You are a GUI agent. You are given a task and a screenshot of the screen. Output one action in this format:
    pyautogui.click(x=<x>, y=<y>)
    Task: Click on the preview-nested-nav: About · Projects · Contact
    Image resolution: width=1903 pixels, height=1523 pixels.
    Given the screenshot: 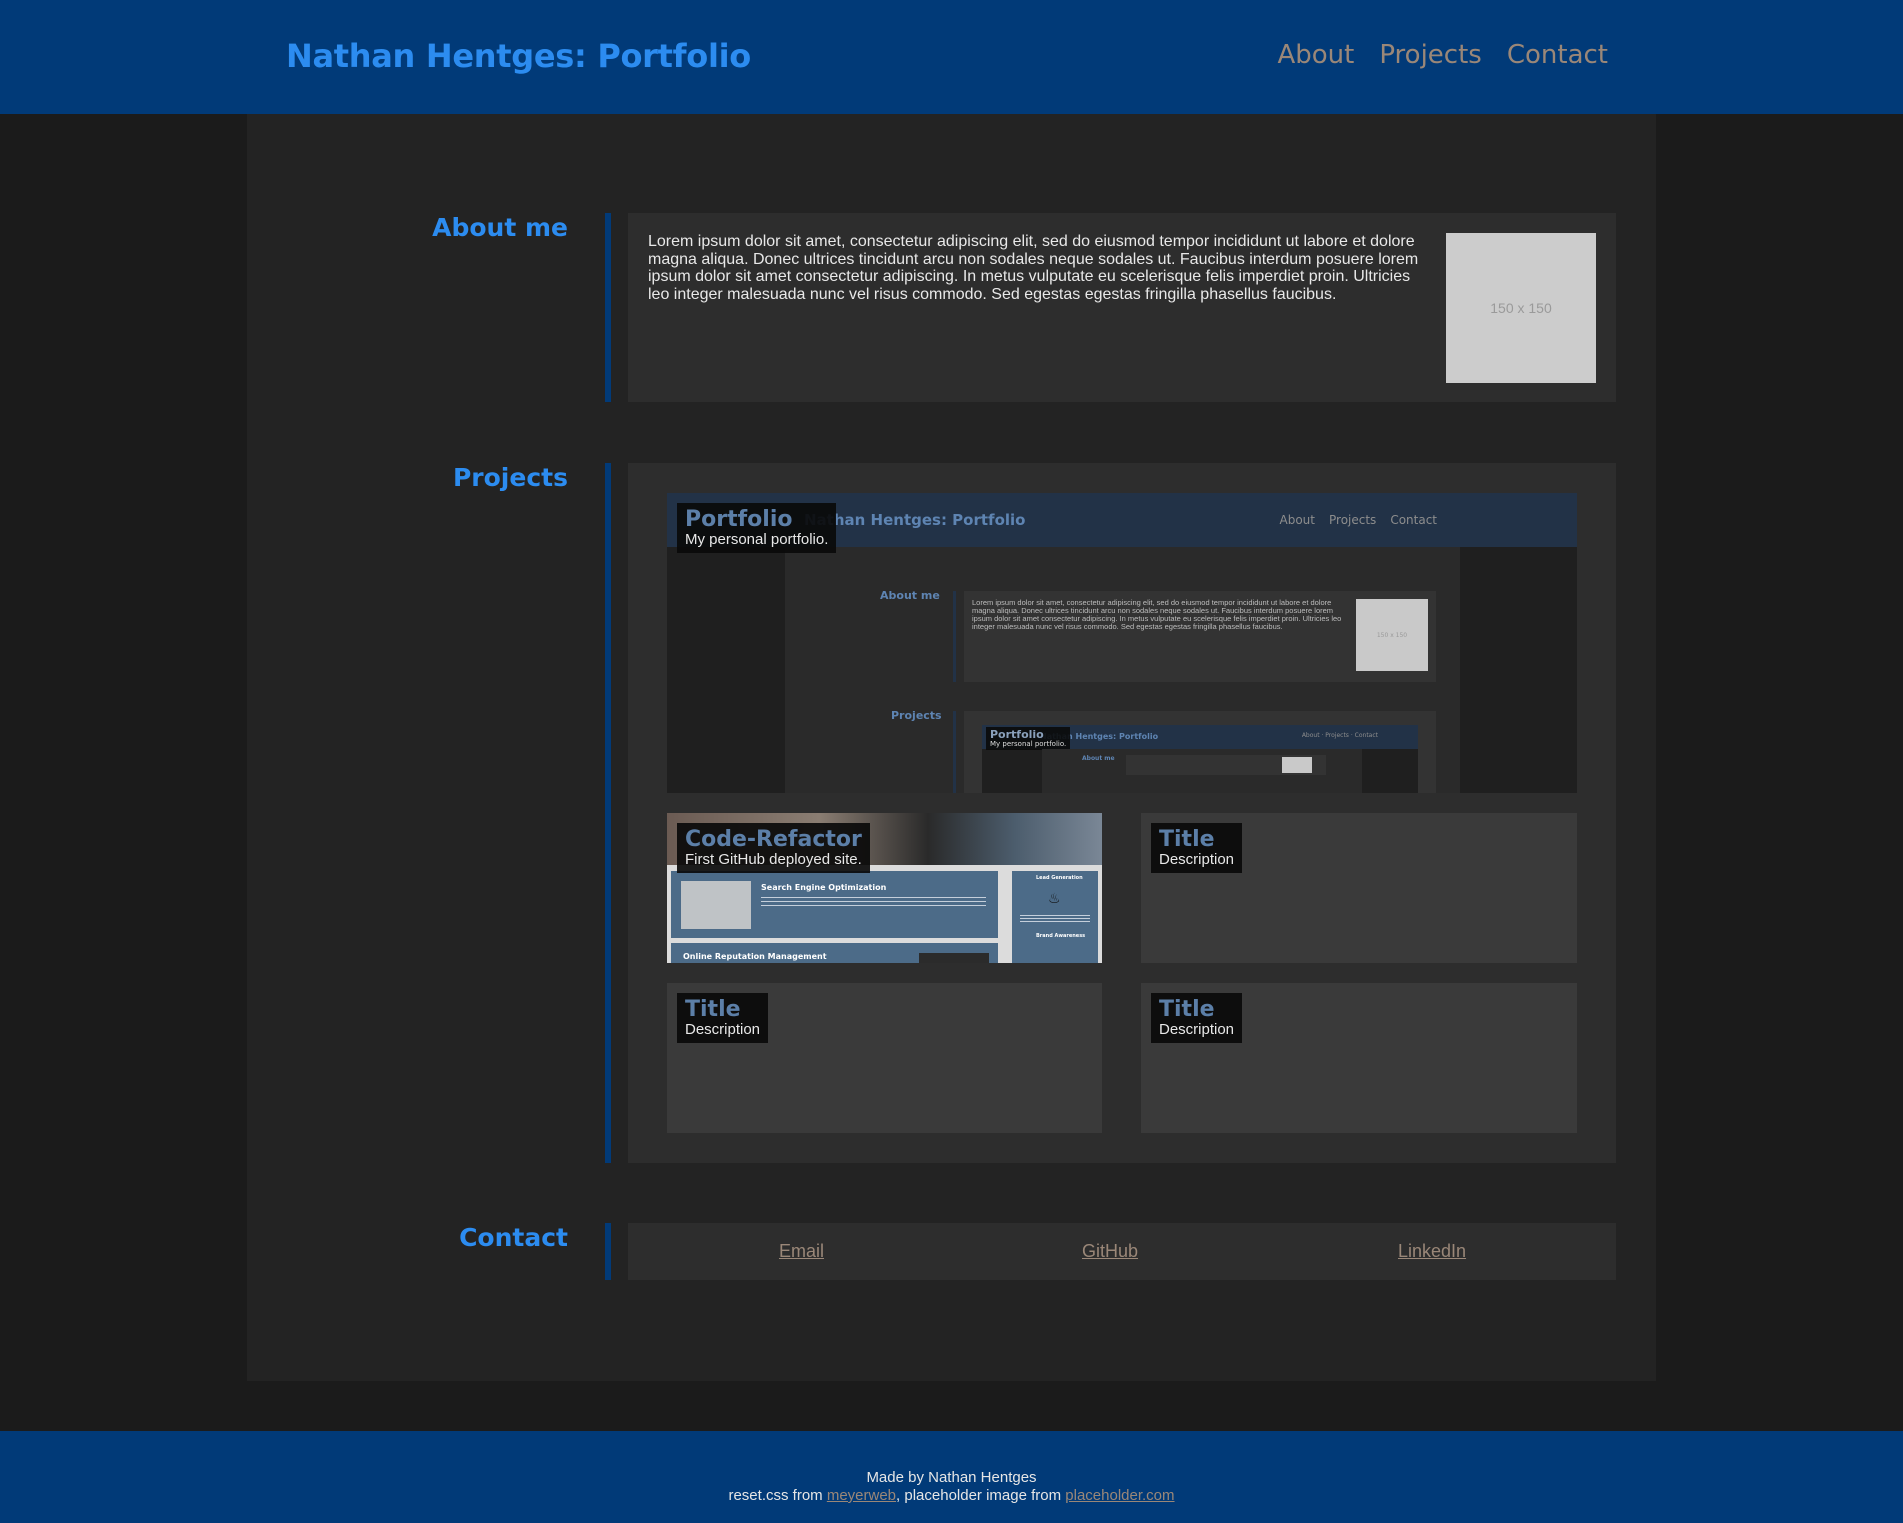 What is the action you would take?
    pyautogui.click(x=1339, y=735)
    